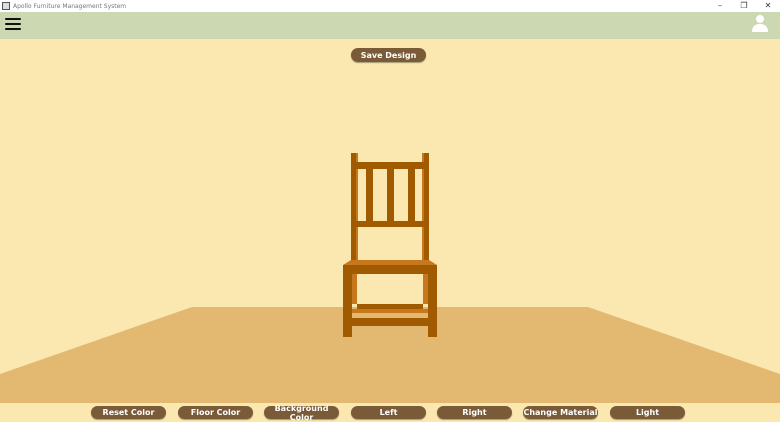 The height and width of the screenshot is (422, 780). Describe the element at coordinates (390, 6) in the screenshot. I see `window-titlebar: Apollo Furniture Management System – ❐ ✕` at that location.